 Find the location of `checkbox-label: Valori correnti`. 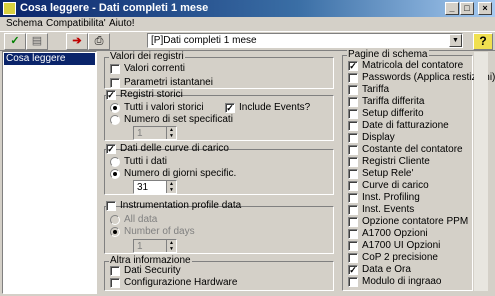

checkbox-label: Valori correnti is located at coordinates (154, 68).